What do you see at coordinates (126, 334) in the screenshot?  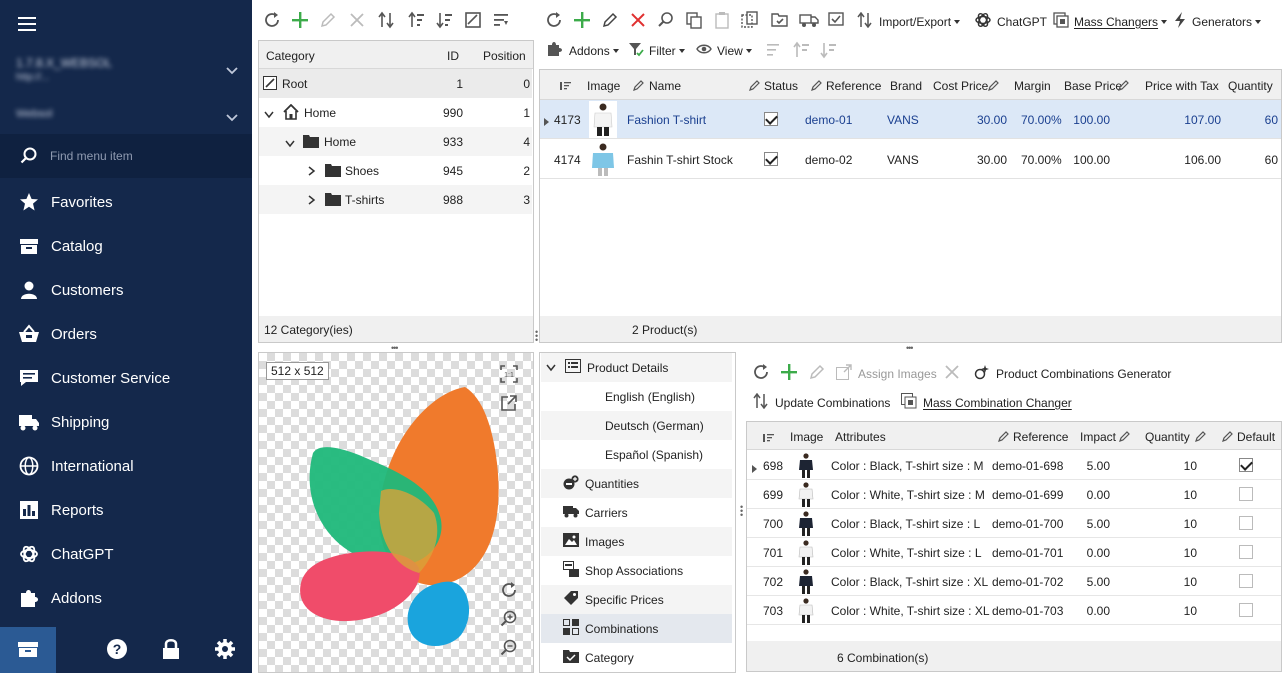 I see `nav-item-orders: Orders` at bounding box center [126, 334].